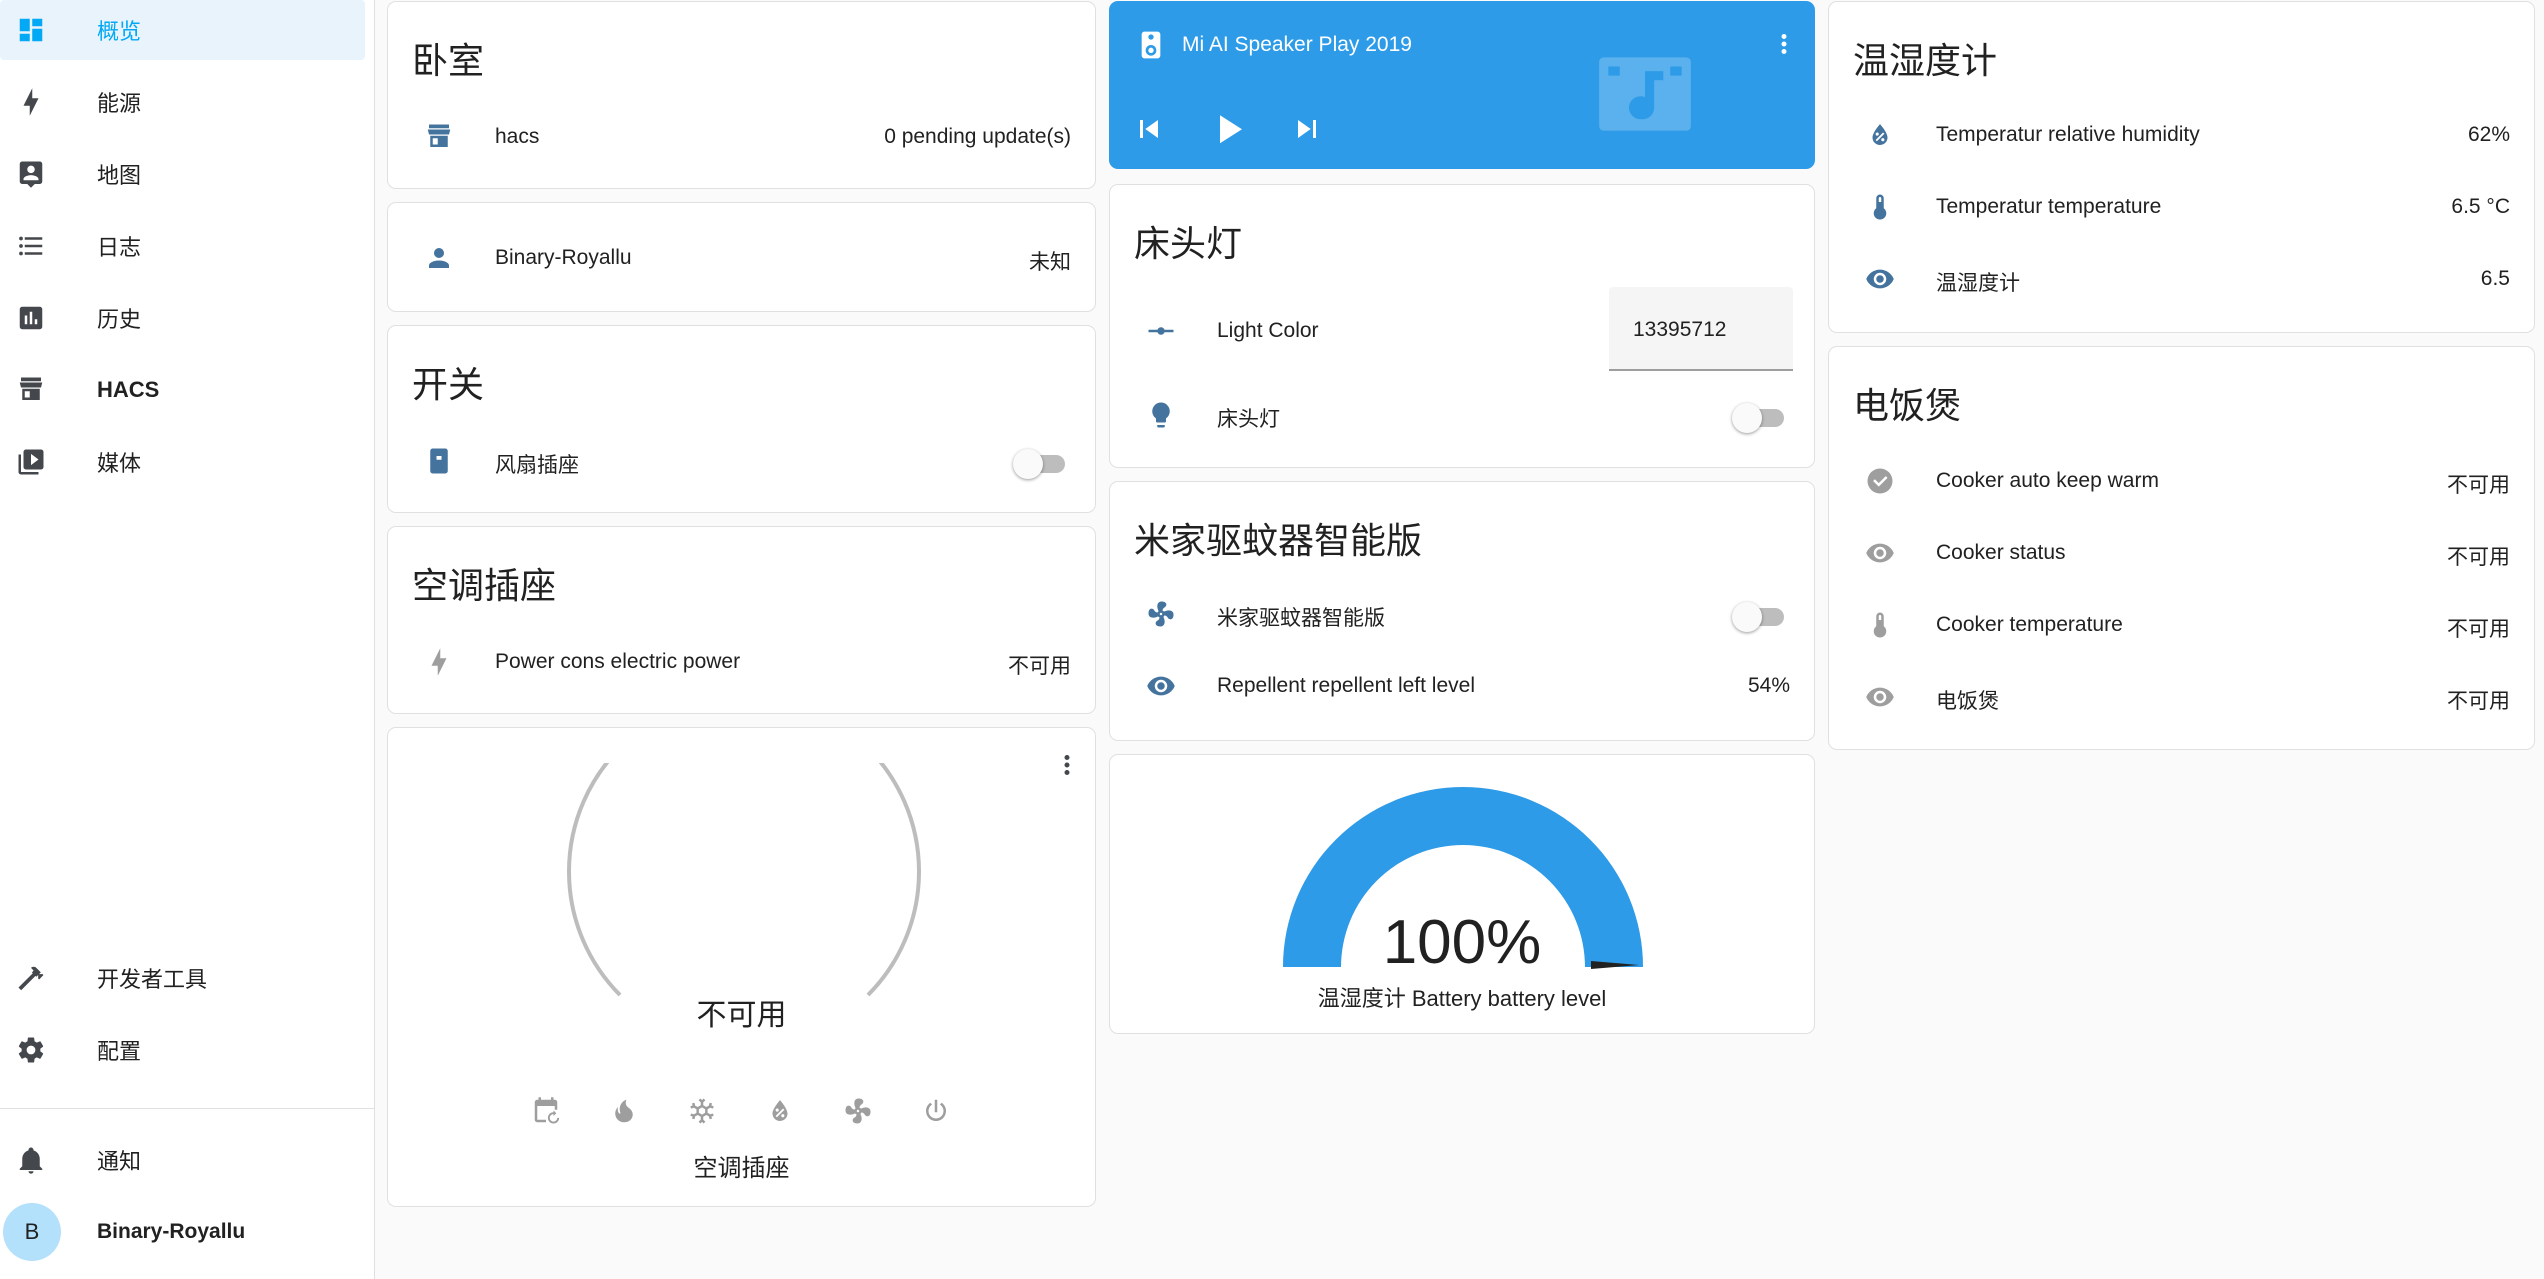 The image size is (2544, 1279). What do you see at coordinates (119, 247) in the screenshot?
I see `sidebar-item-label: 日志` at bounding box center [119, 247].